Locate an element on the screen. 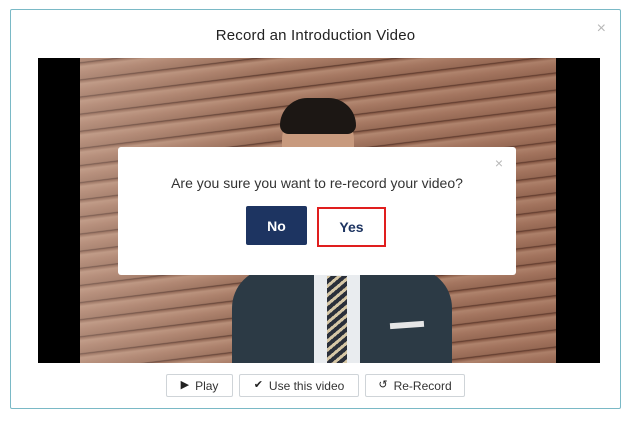  rerecord-button: ↺ Re-Record is located at coordinates (415, 385).